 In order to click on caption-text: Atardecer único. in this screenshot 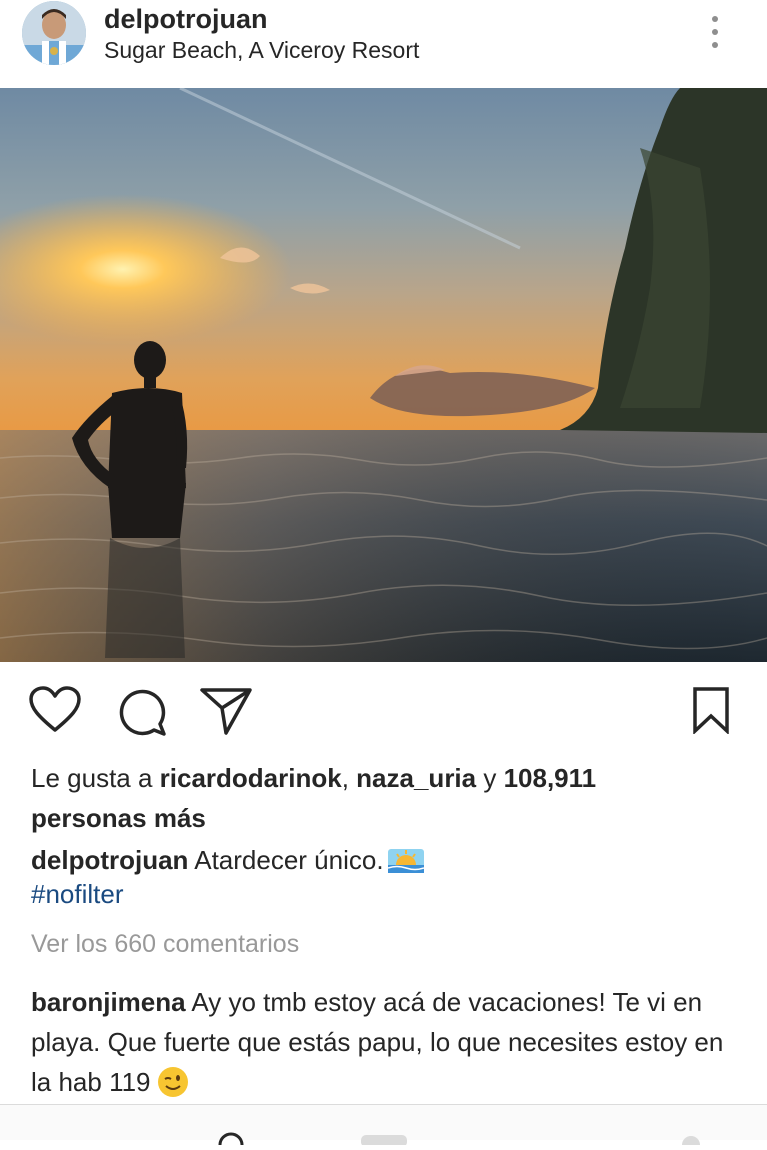, I will do `click(289, 860)`.